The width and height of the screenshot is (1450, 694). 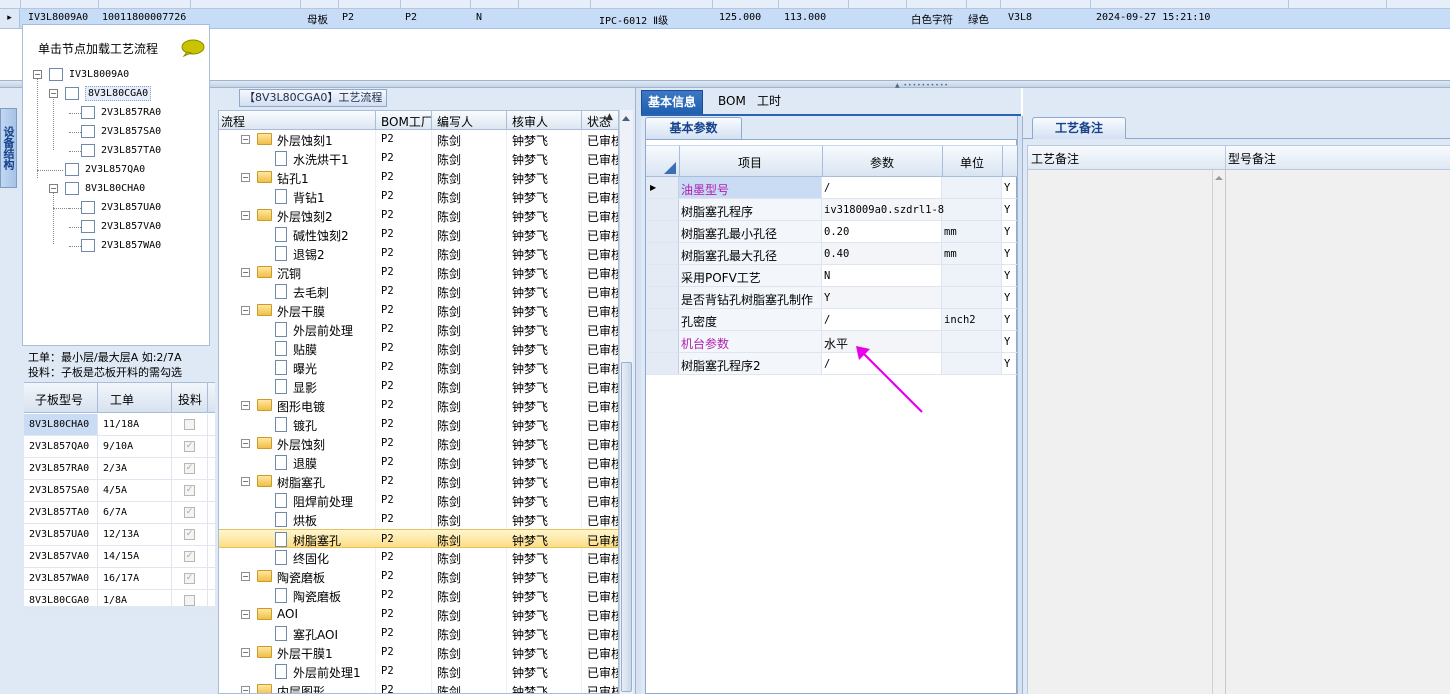 I want to click on col-header-bom-plant: BOM工厂, so click(x=407, y=121).